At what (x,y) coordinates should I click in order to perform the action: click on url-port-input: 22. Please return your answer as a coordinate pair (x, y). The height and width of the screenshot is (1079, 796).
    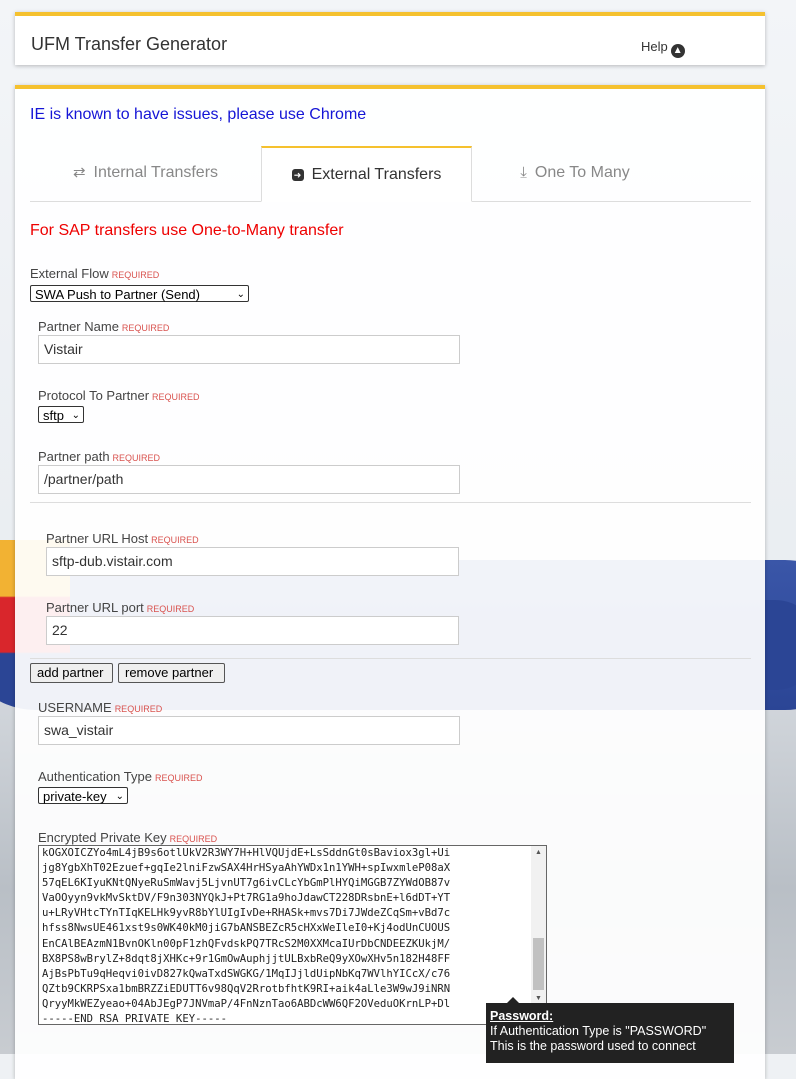
    Looking at the image, I should click on (252, 630).